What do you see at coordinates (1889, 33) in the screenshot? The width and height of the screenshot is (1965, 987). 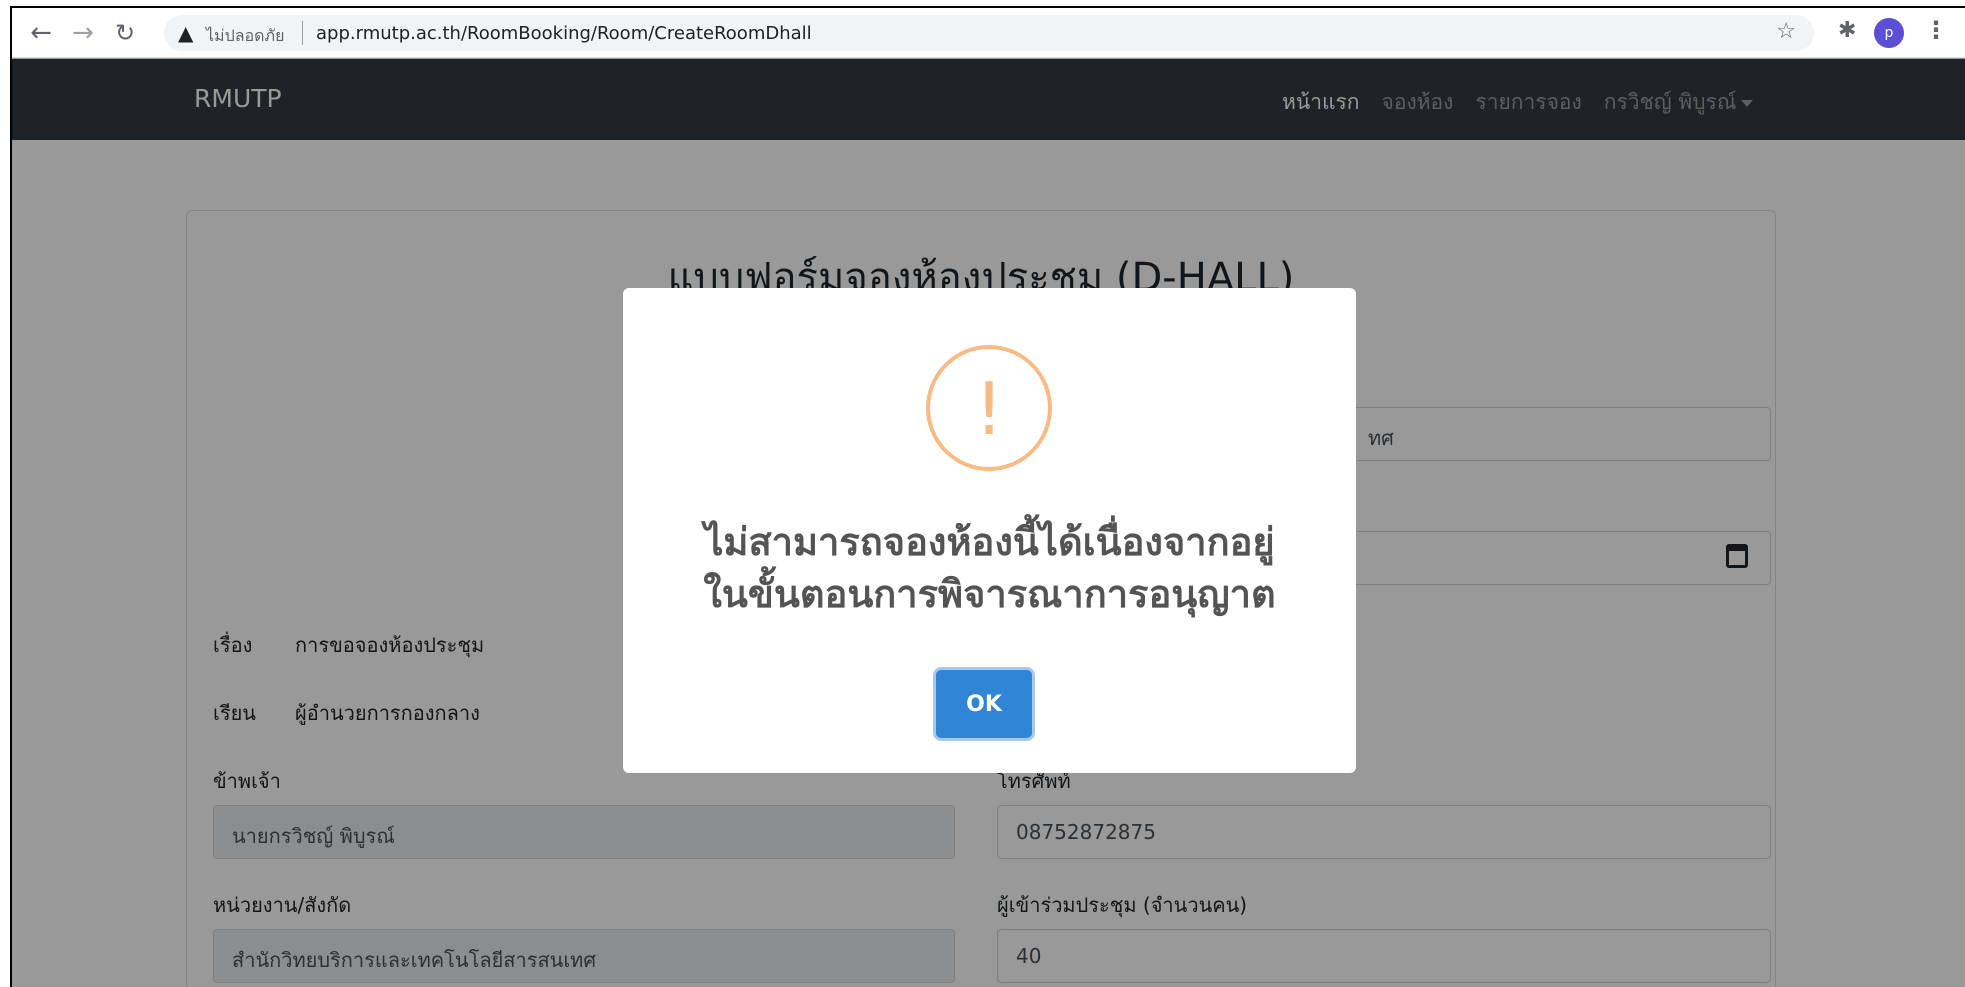 I see `profile-avatar: p` at bounding box center [1889, 33].